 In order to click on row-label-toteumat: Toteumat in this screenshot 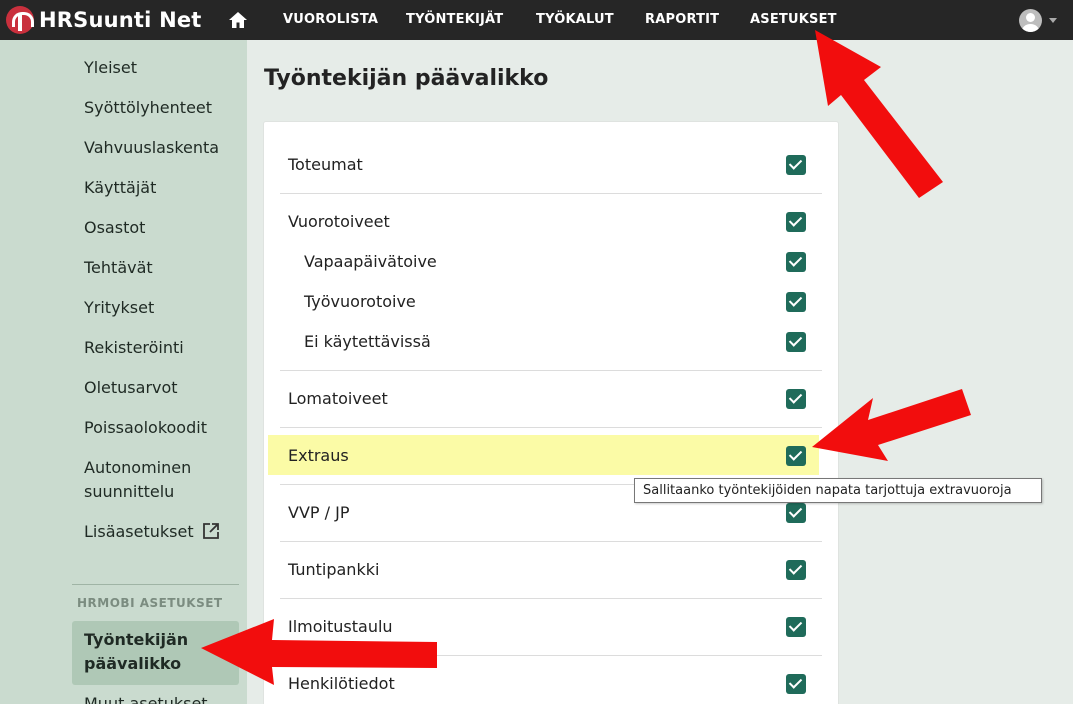, I will do `click(325, 164)`.